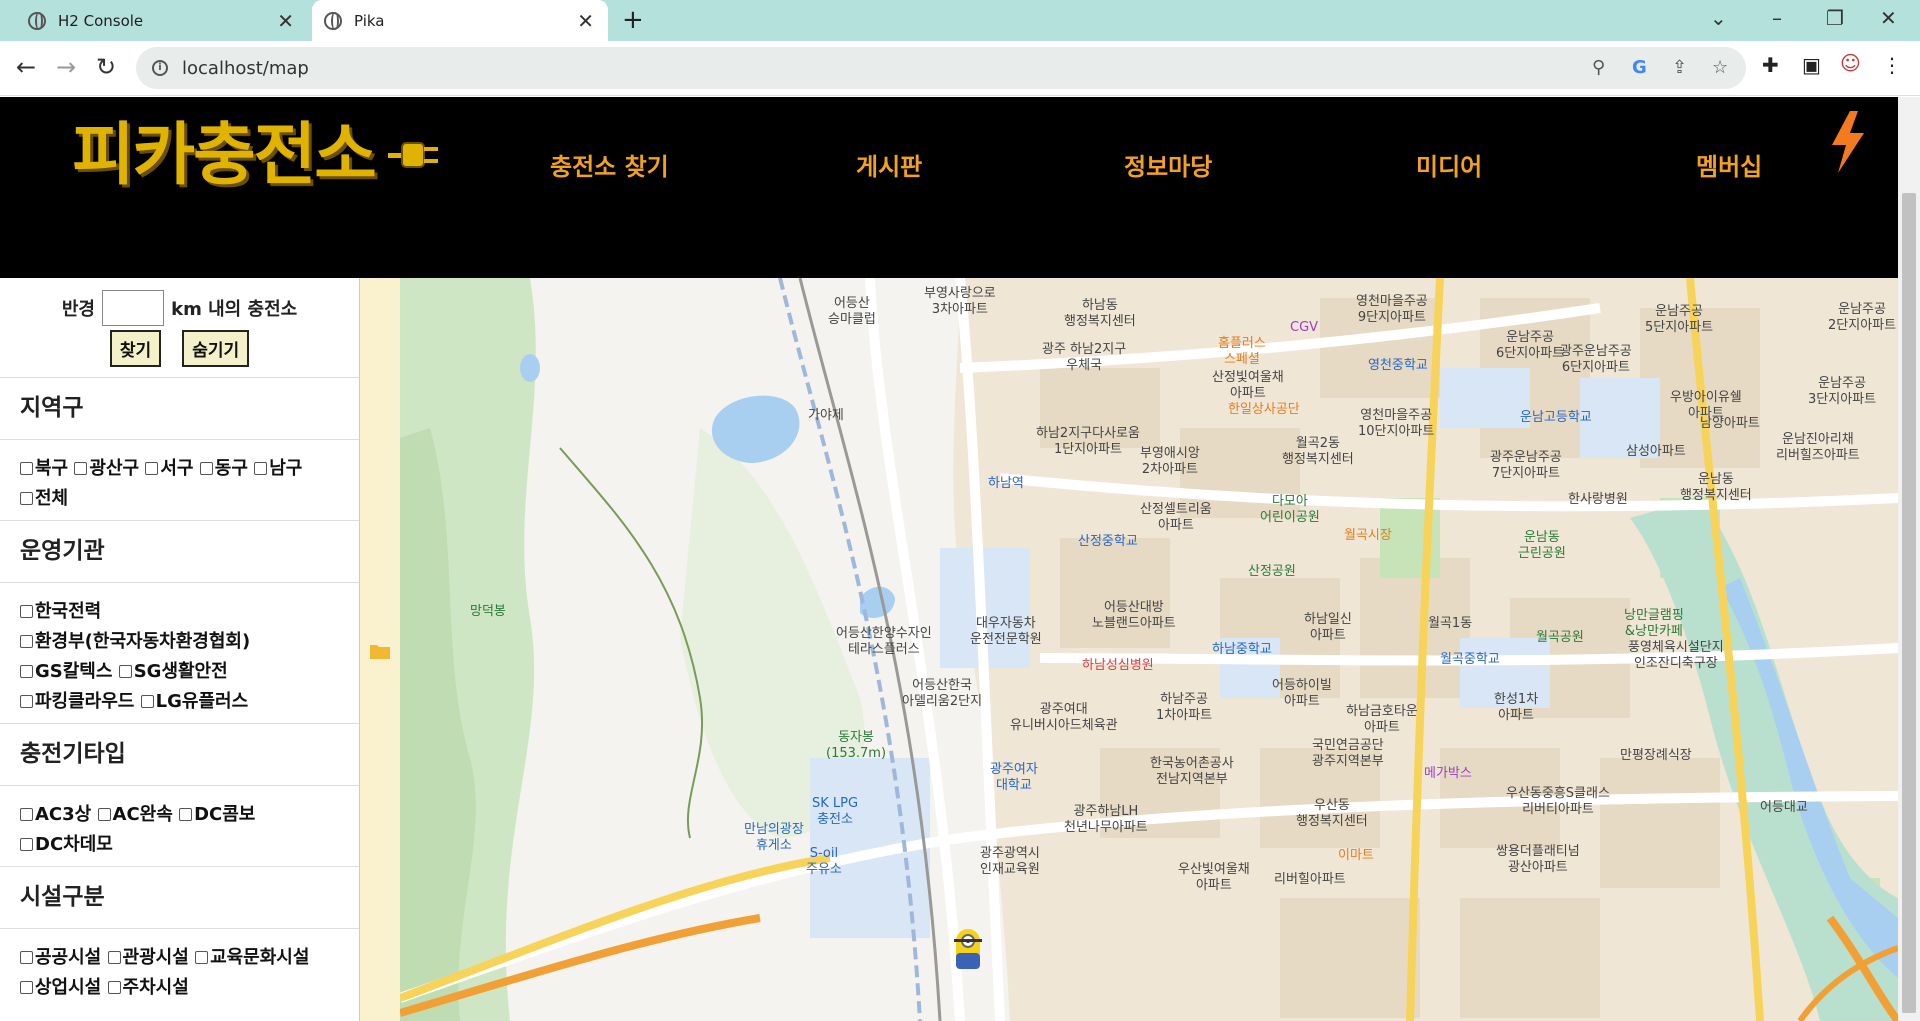 This screenshot has width=1920, height=1021. What do you see at coordinates (1318, 452) in the screenshot?
I see `map-place-label: 월곡2동 행정복지센터` at bounding box center [1318, 452].